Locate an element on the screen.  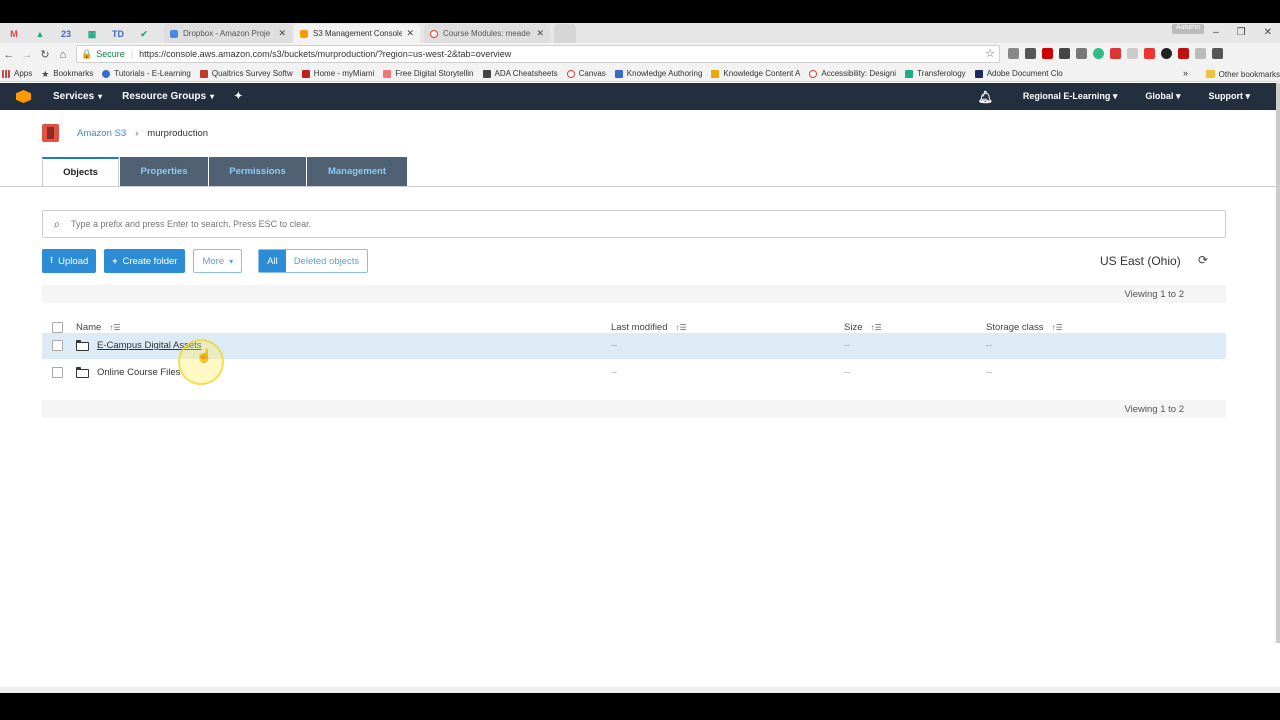
menu-icon is located at coordinates (1217, 53).